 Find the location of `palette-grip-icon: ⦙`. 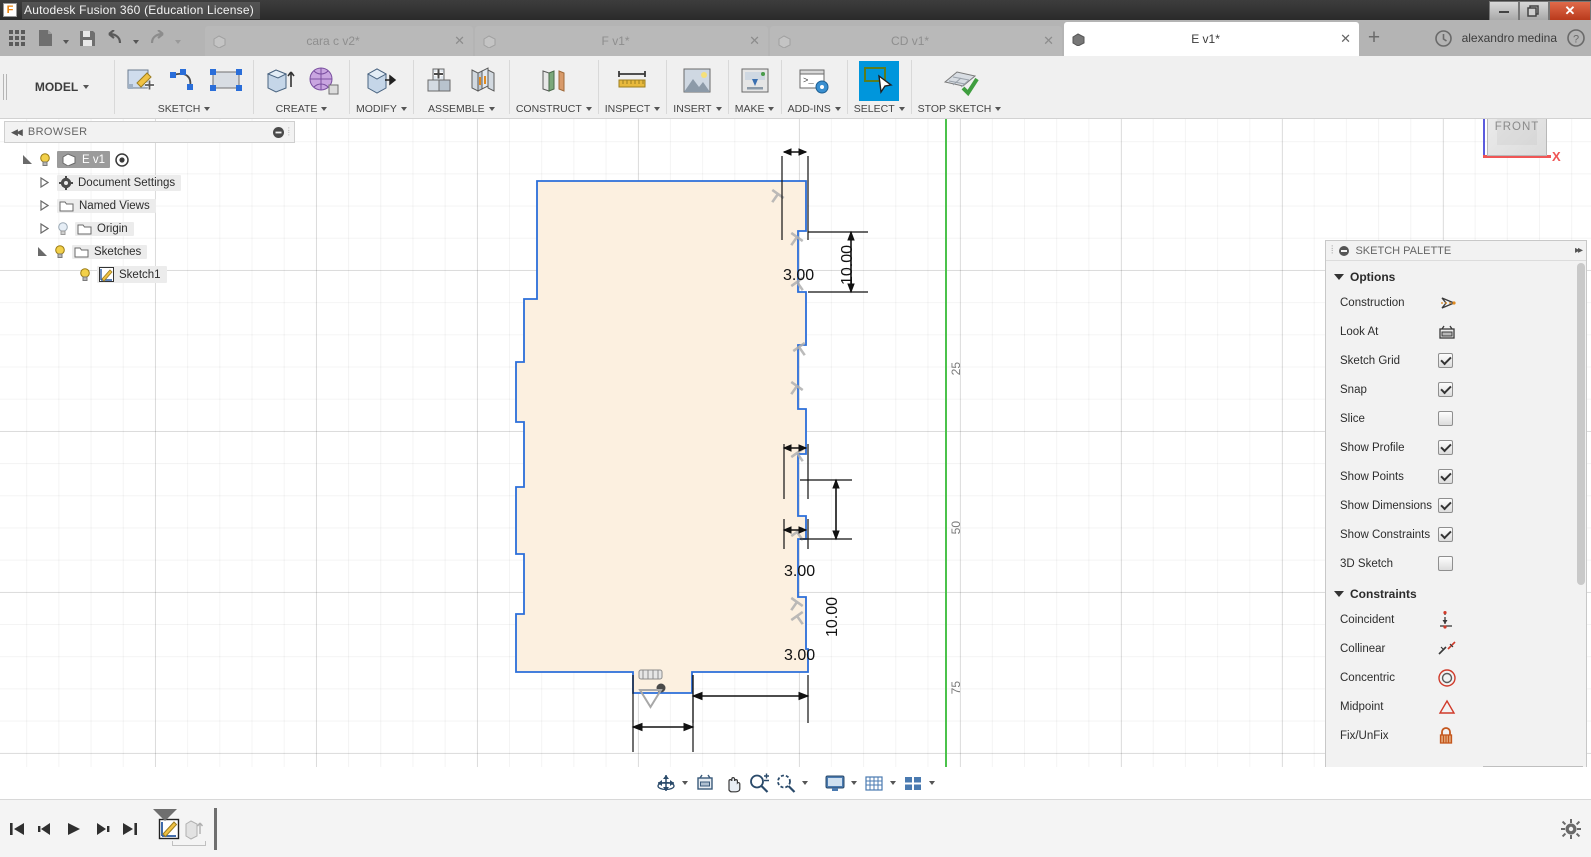

palette-grip-icon: ⦙ is located at coordinates (1332, 250).